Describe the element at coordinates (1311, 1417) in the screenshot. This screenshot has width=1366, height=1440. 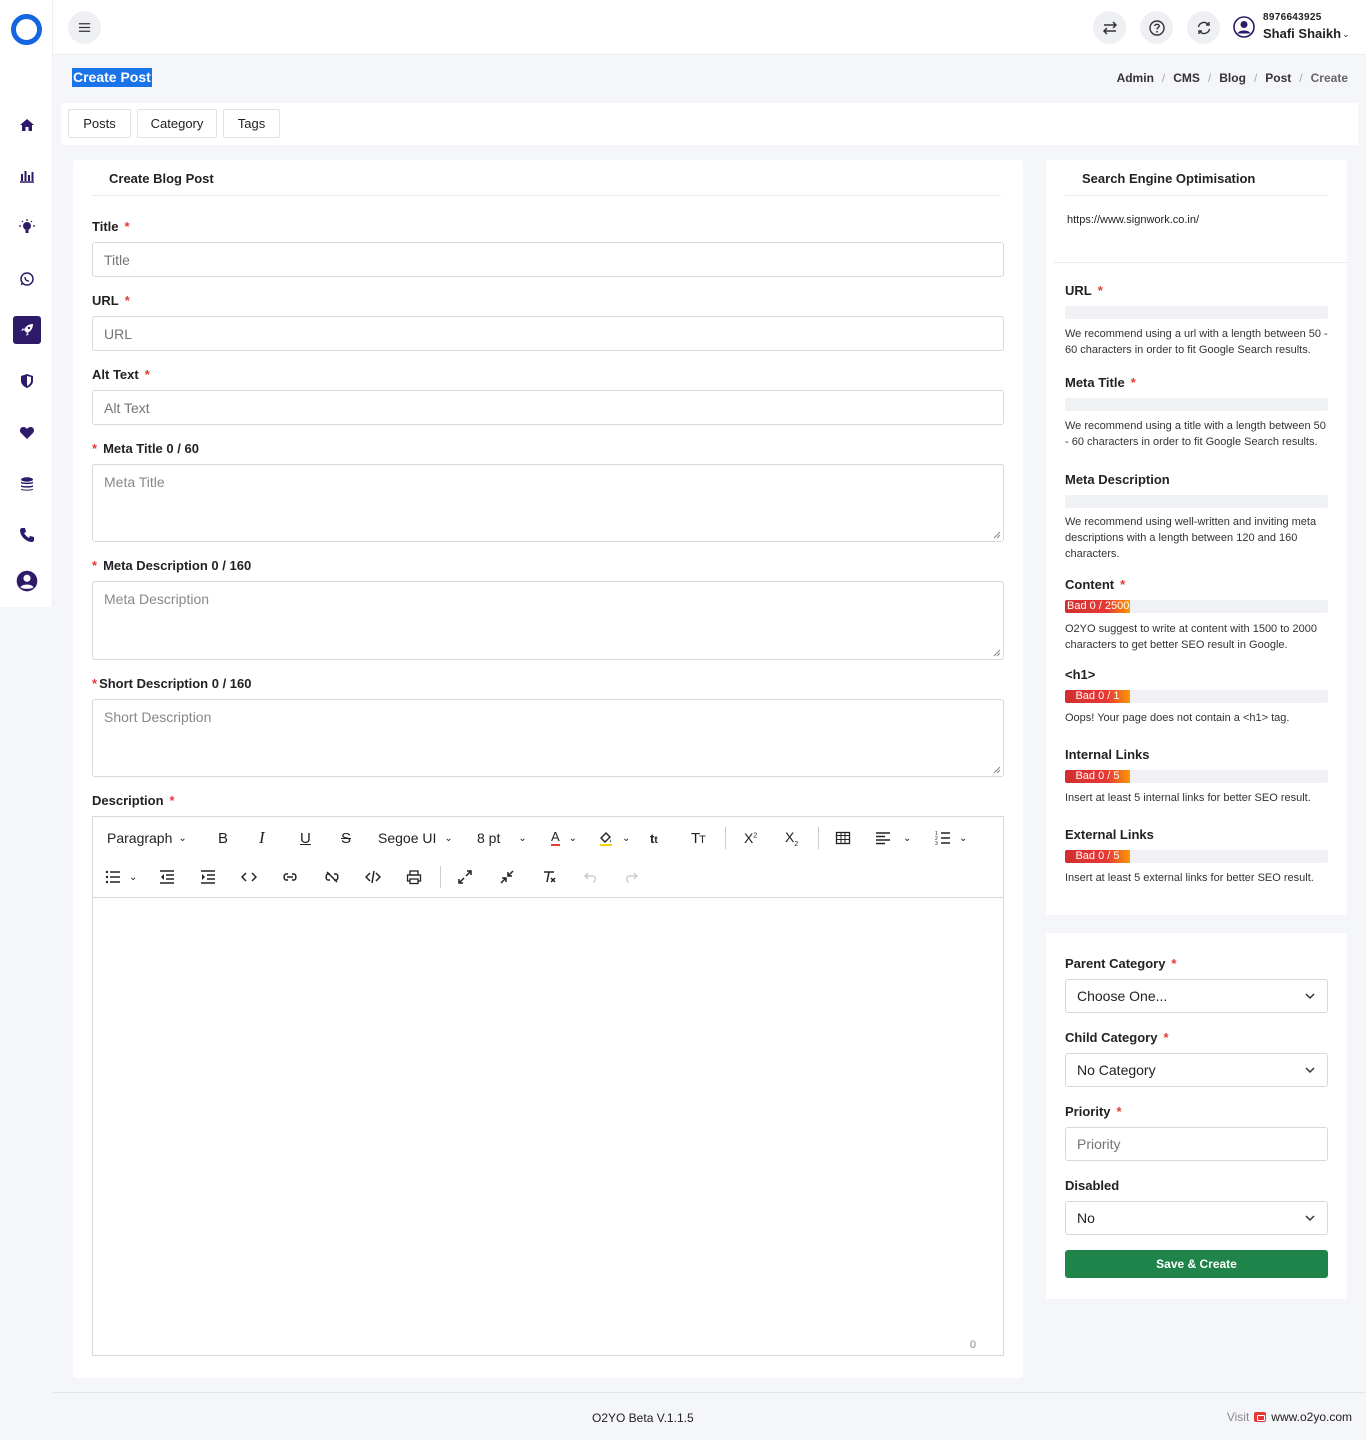
I see `visit-url: www.o2yo.com` at that location.